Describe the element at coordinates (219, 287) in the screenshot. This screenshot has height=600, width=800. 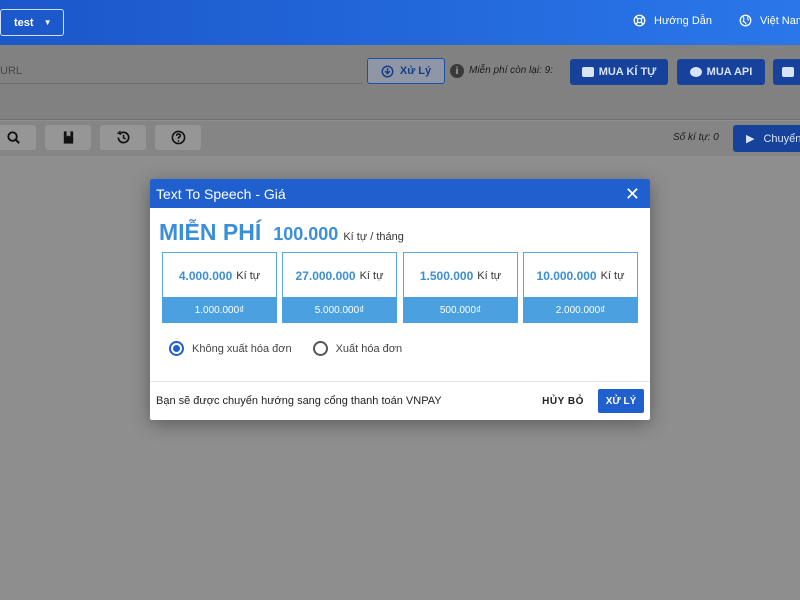
I see `package-card: 4.000.000 Kí tự 1.000.000₫` at that location.